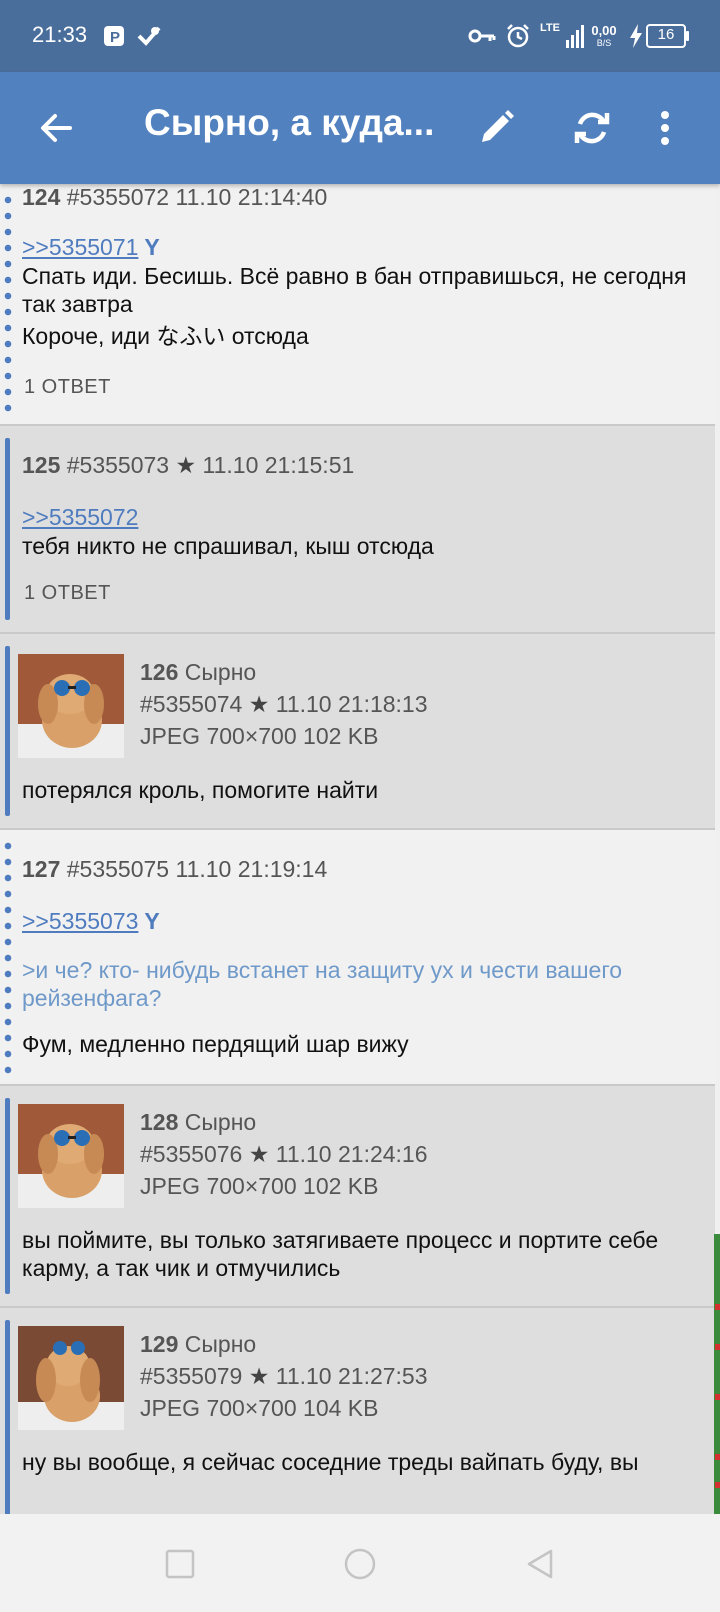 Image resolution: width=720 pixels, height=1612 pixels. I want to click on system-nav-bar, so click(360, 1563).